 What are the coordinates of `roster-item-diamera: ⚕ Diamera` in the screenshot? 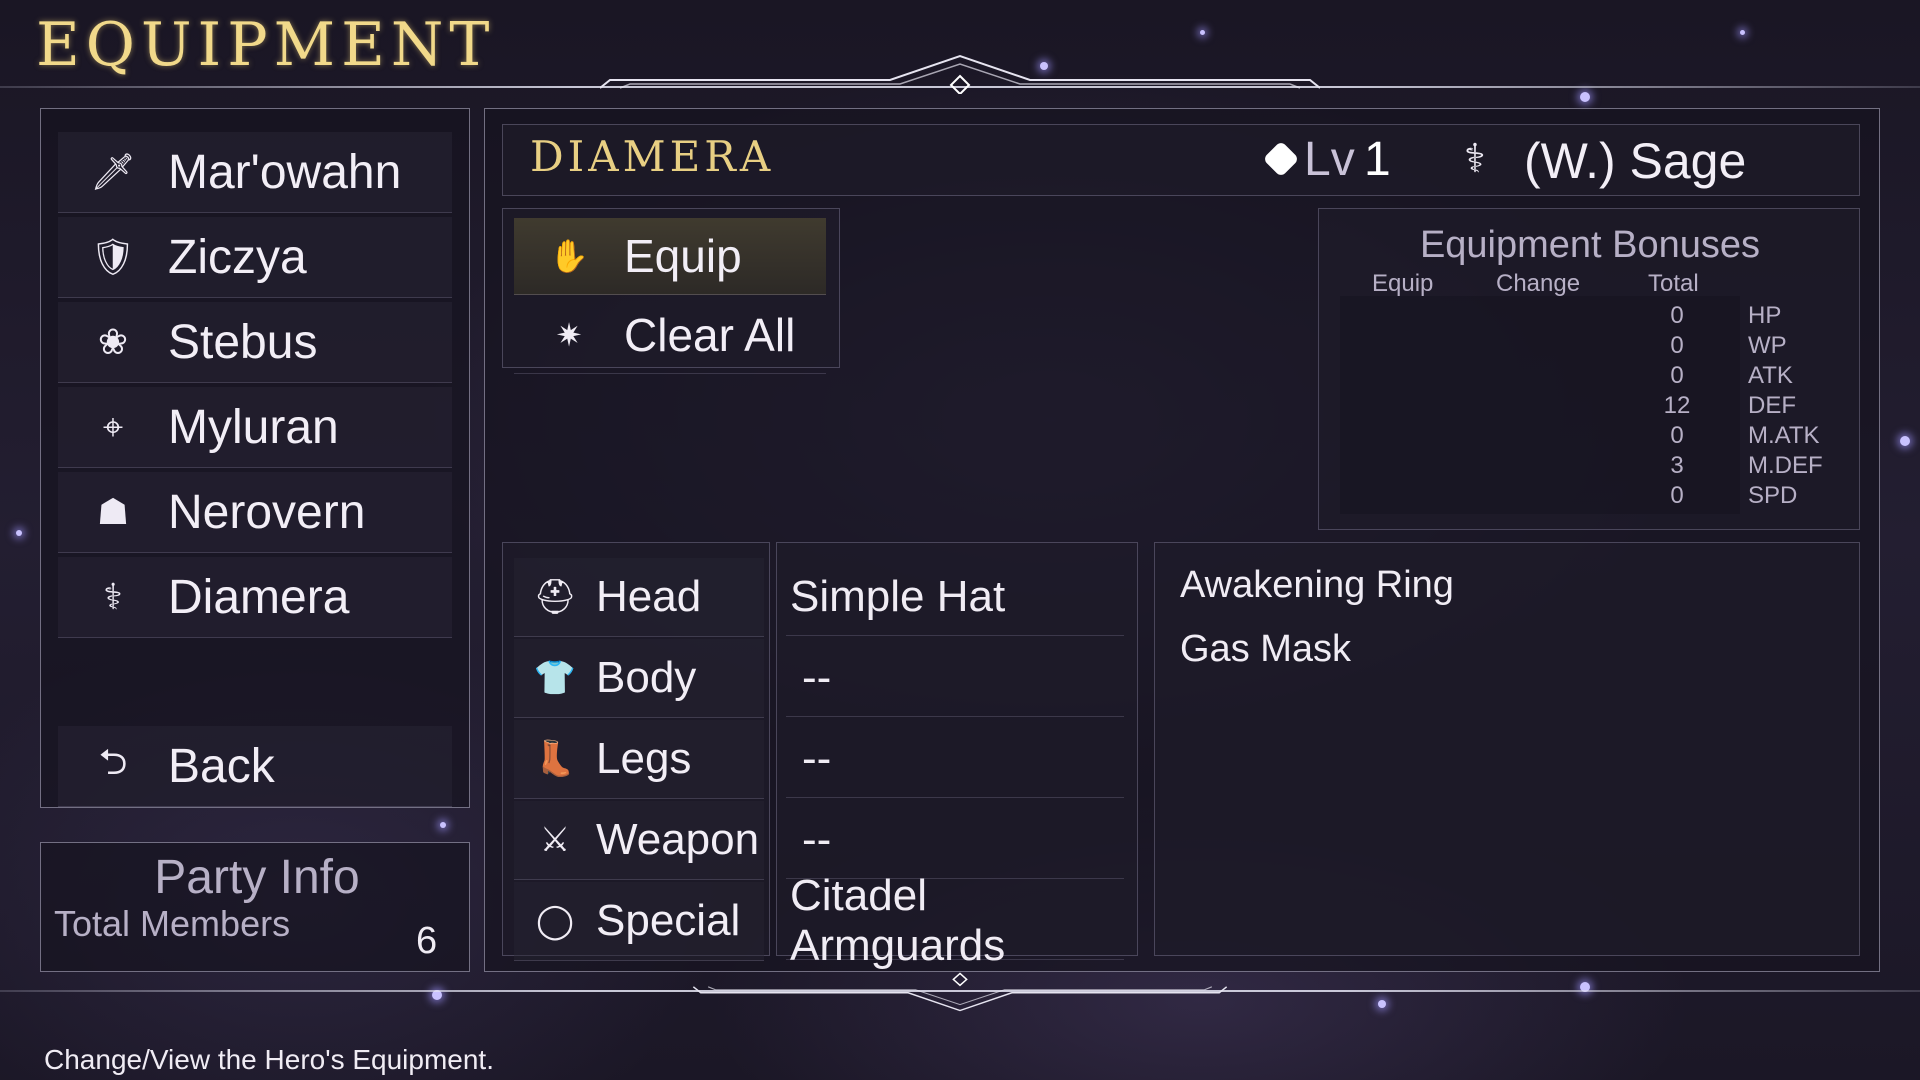 It's located at (255, 597).